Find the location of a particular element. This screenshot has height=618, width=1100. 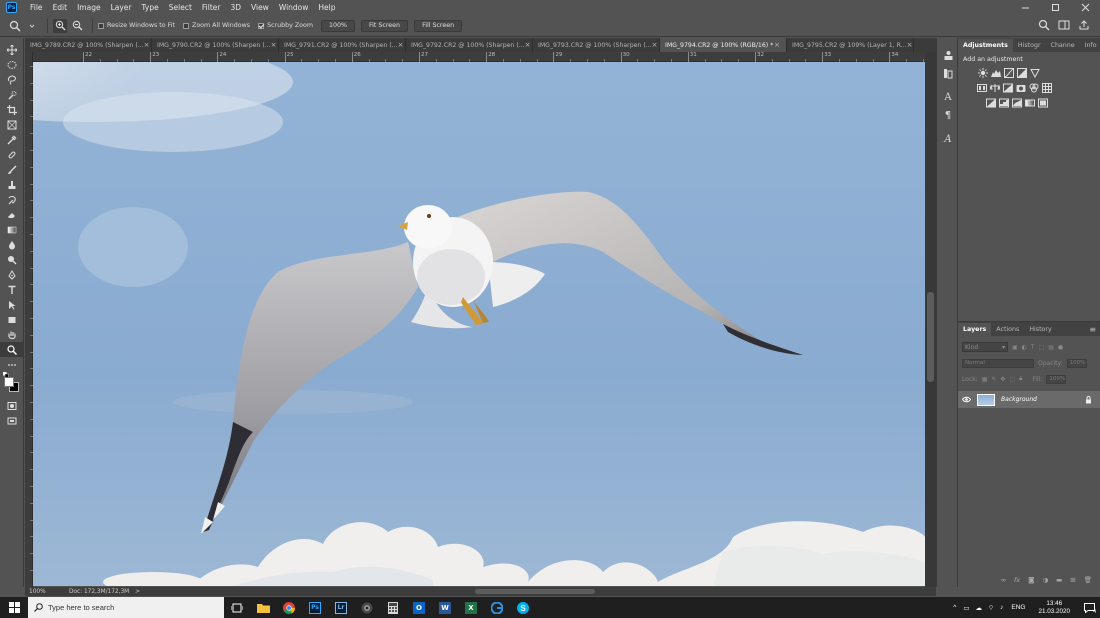

selective-color-icon is located at coordinates (1043, 103).